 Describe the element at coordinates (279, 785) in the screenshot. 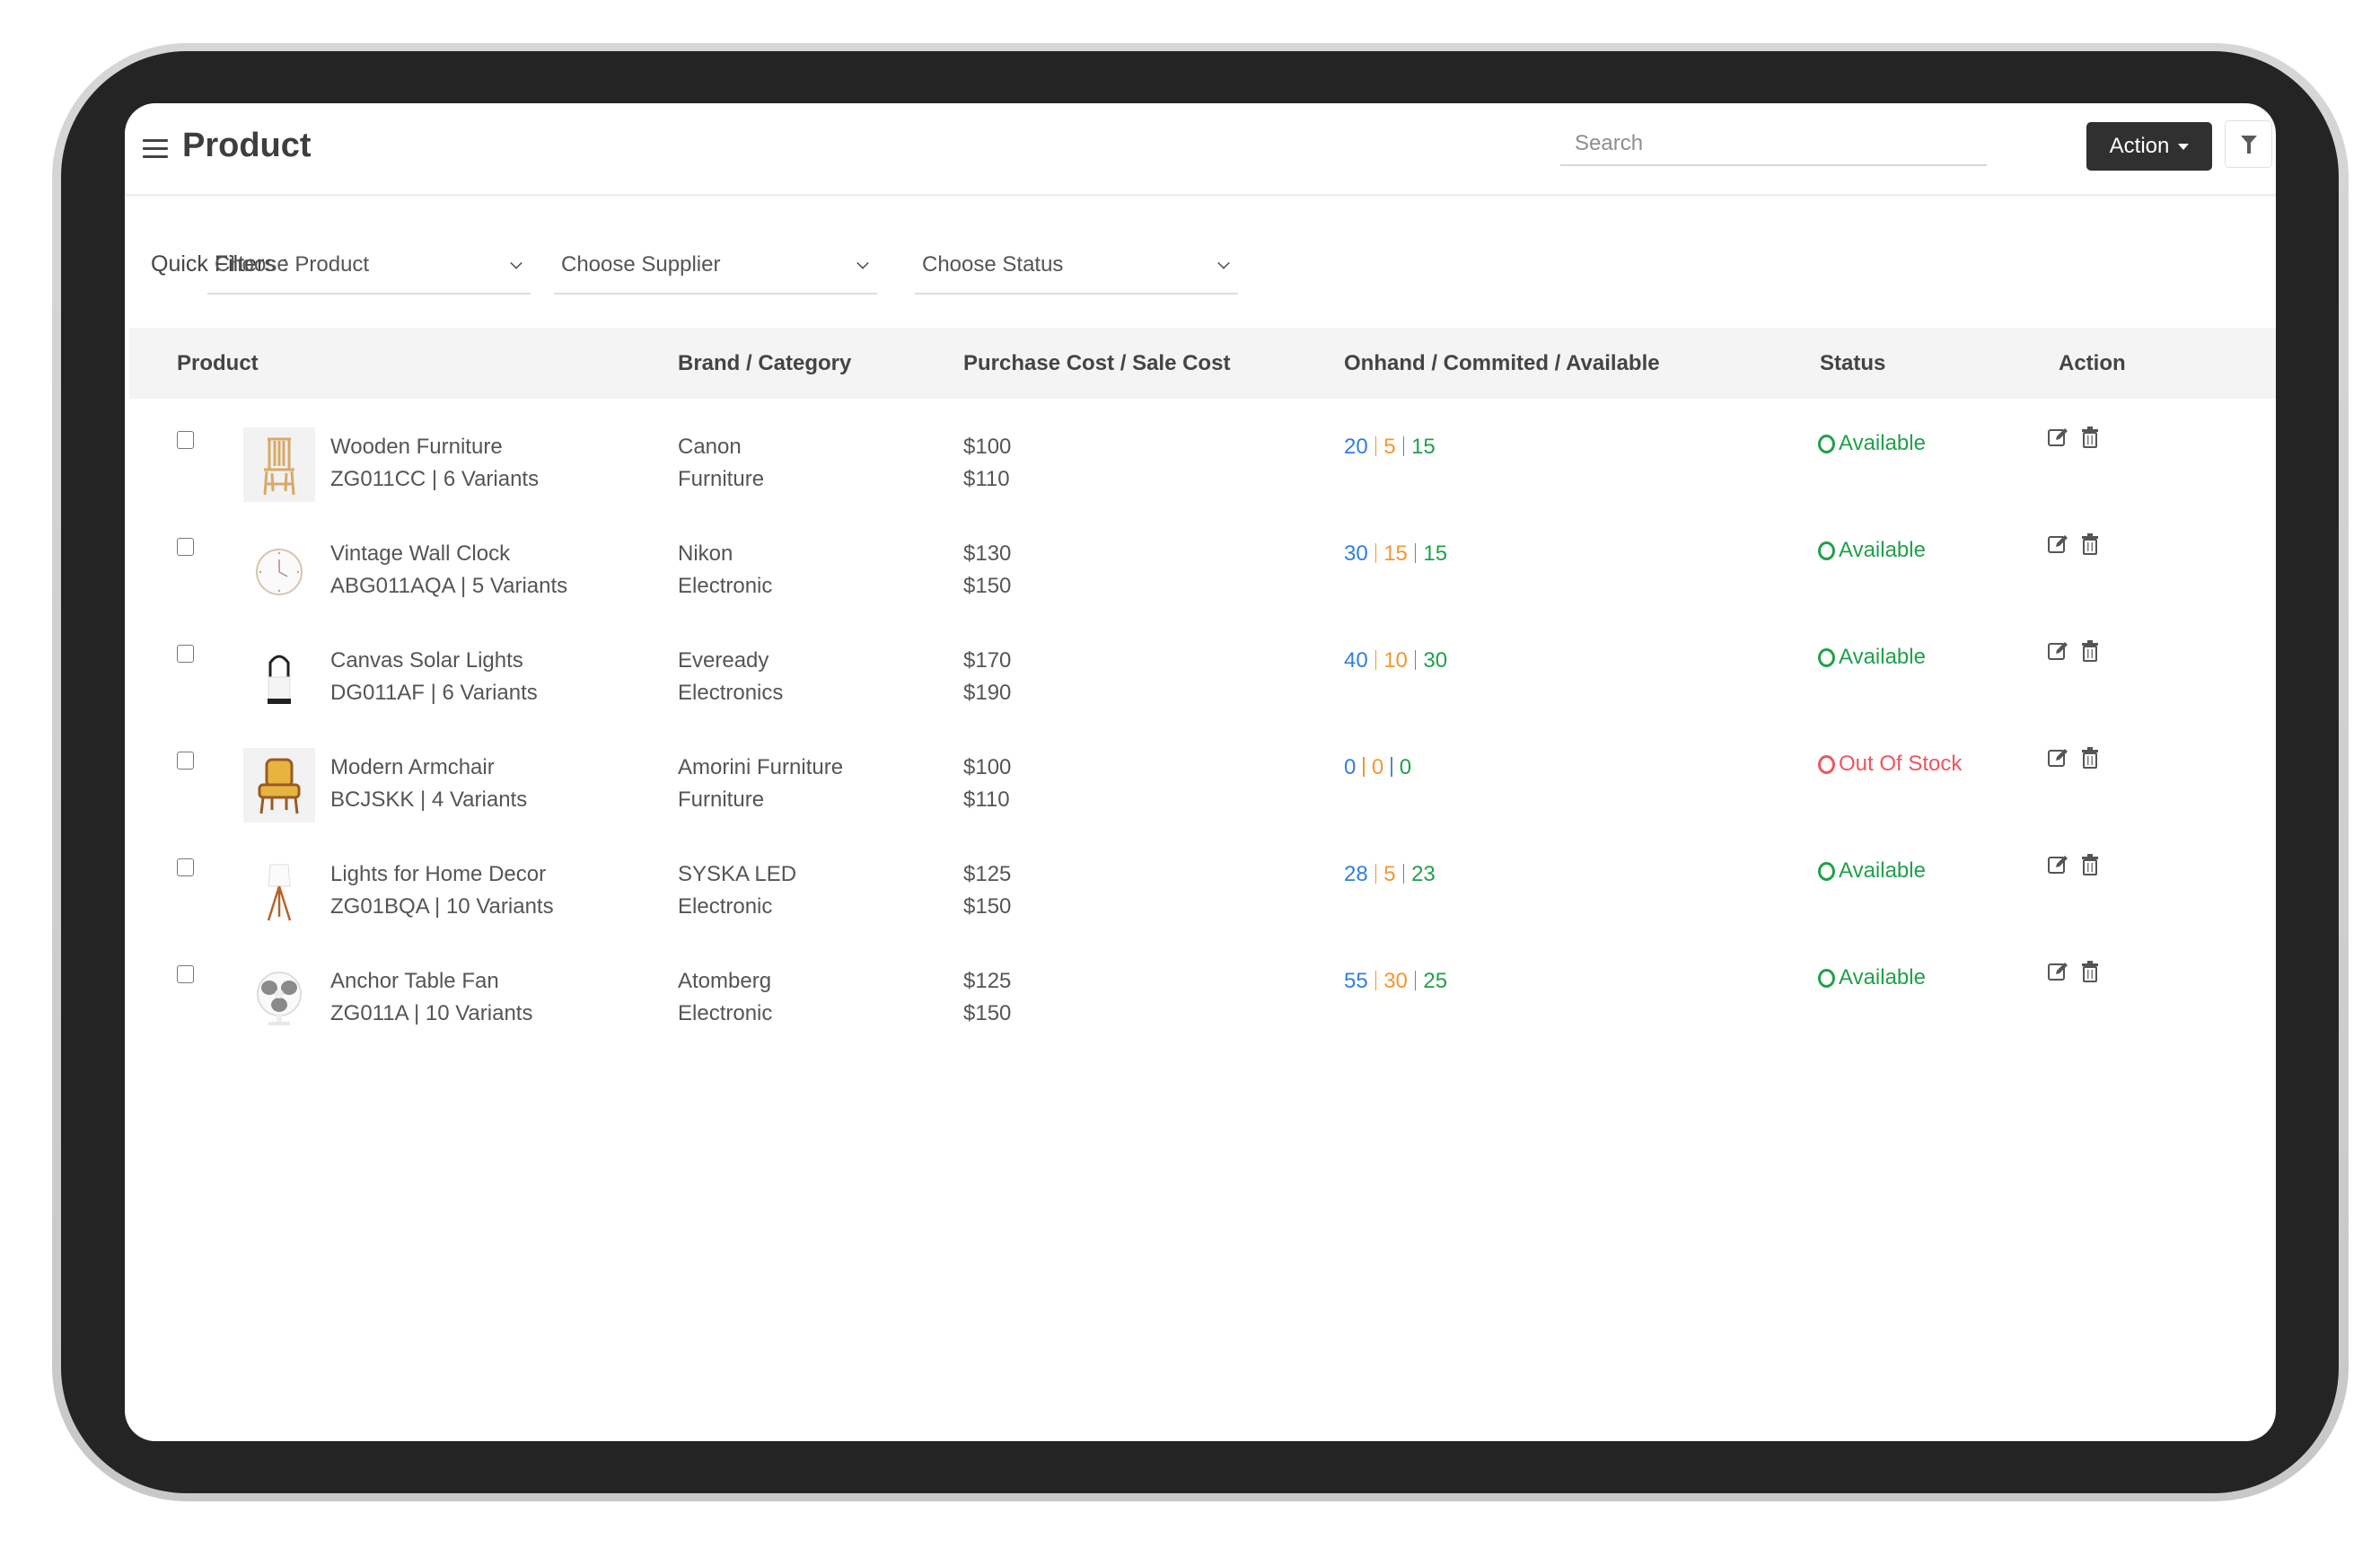

I see `armchair-image` at that location.